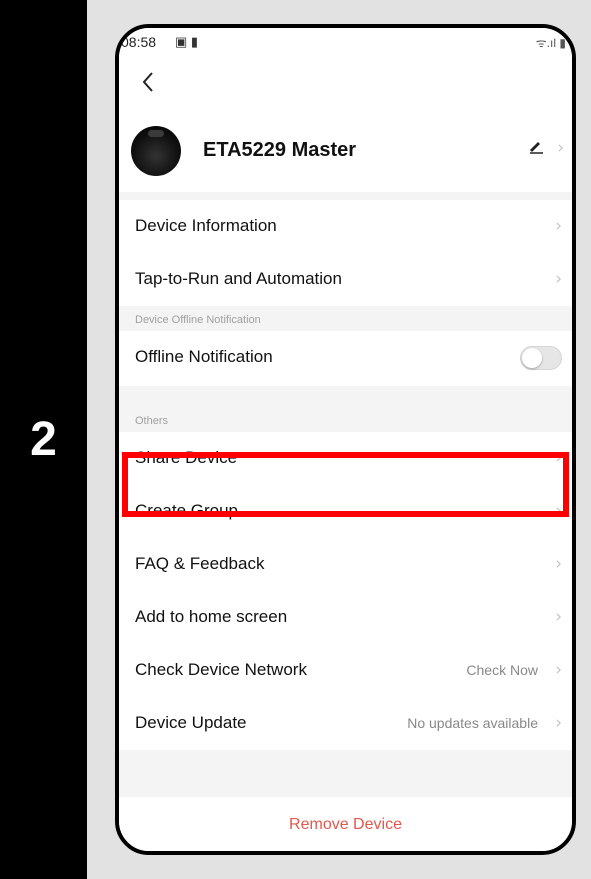 The width and height of the screenshot is (591, 879). Describe the element at coordinates (221, 669) in the screenshot. I see `check-network-label: Check Device Network` at that location.